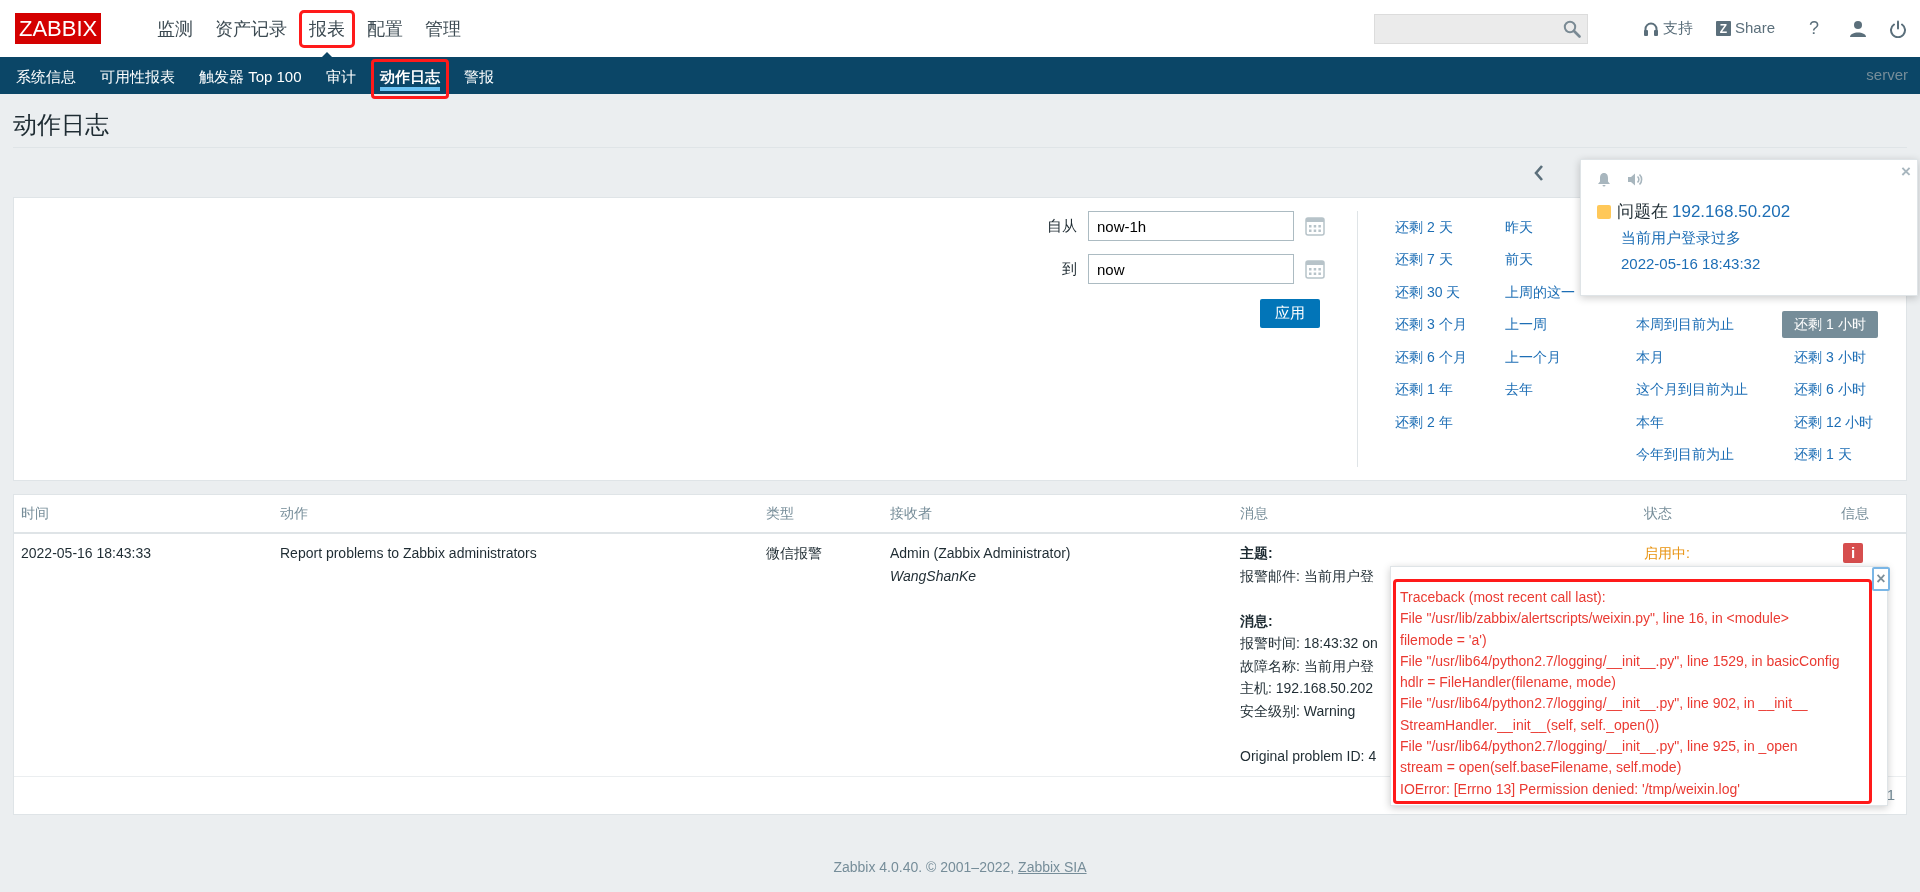 This screenshot has height=892, width=1920. I want to click on recipient-user: WangShanKe, so click(934, 576).